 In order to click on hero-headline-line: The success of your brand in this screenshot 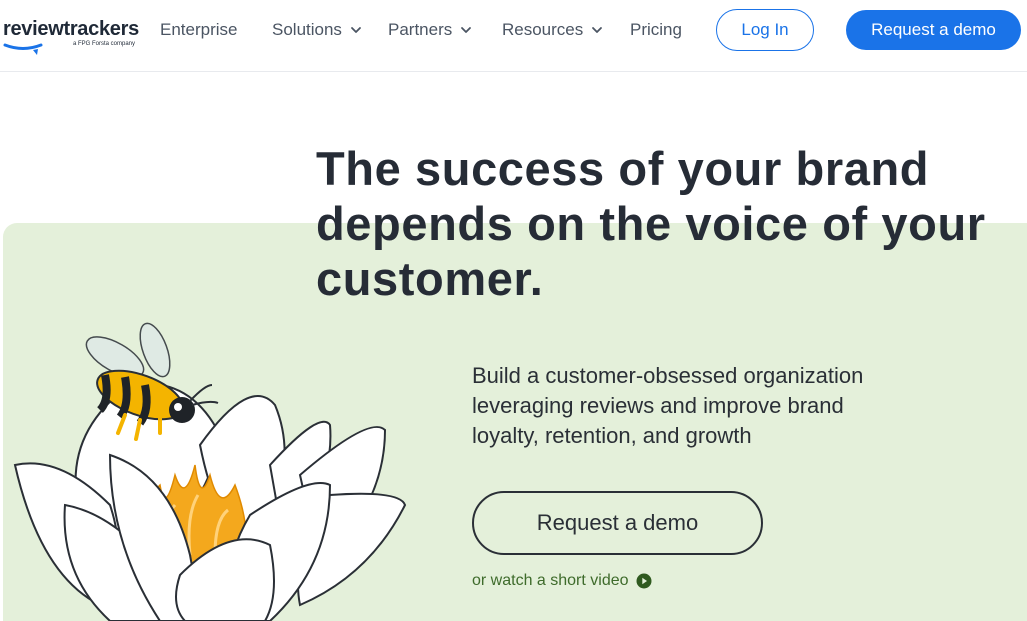, I will do `click(623, 168)`.